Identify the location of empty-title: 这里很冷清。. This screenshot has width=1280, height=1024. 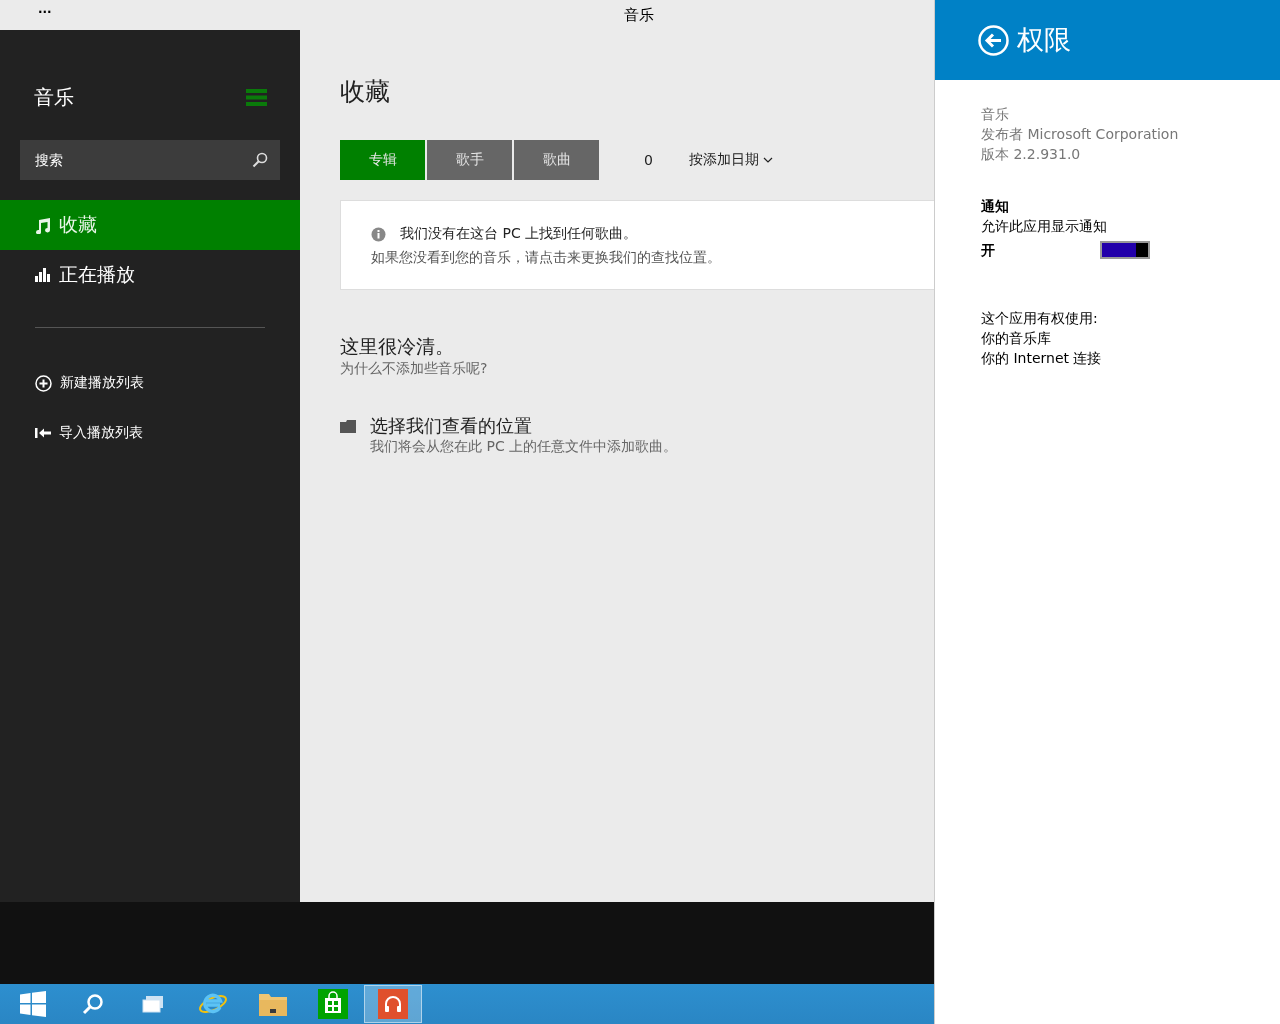
(397, 346).